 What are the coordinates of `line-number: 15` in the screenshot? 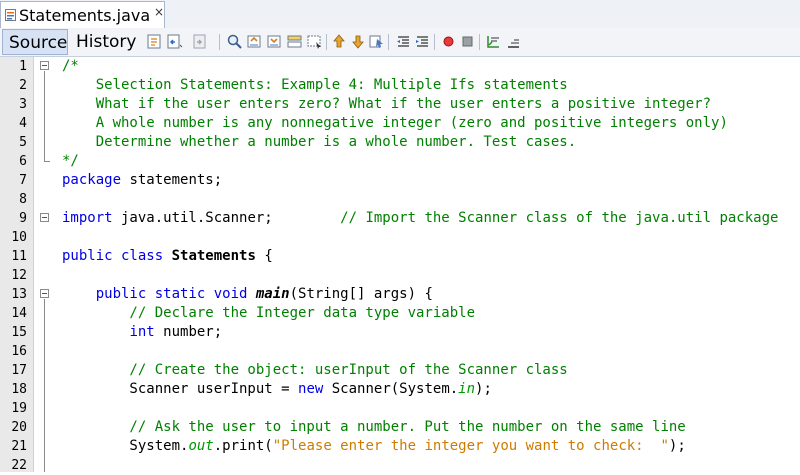 It's located at (19, 332).